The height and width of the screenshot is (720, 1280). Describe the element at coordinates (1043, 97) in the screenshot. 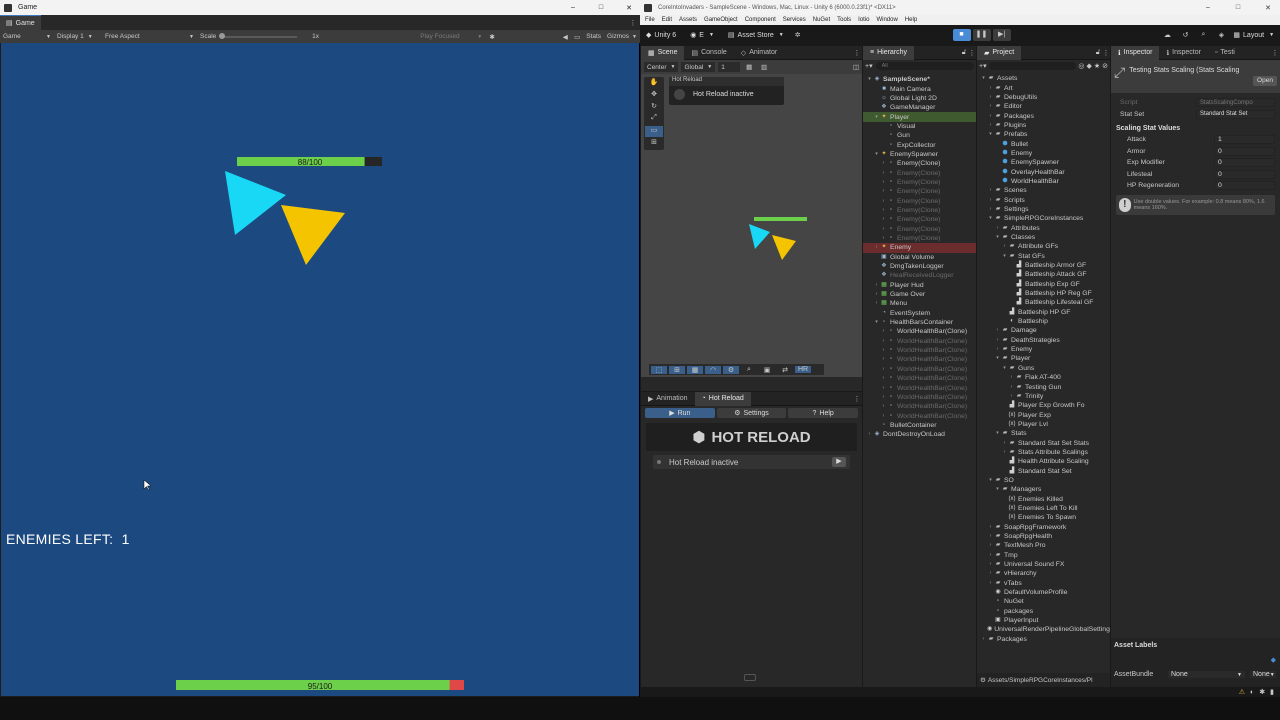

I see `project-item-debugutils: › ▰ DebugUtils` at that location.